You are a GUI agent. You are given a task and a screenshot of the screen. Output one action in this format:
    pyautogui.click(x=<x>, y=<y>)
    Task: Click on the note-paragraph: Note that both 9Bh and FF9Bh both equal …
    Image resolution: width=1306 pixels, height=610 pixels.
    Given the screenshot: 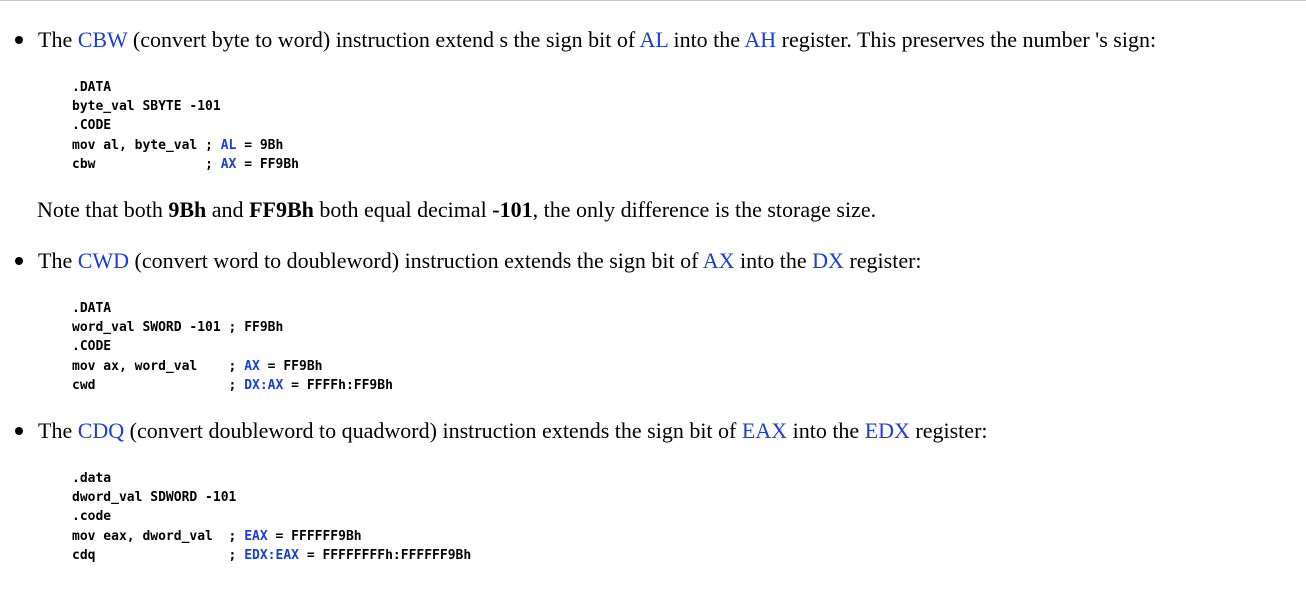 What is the action you would take?
    pyautogui.click(x=457, y=209)
    